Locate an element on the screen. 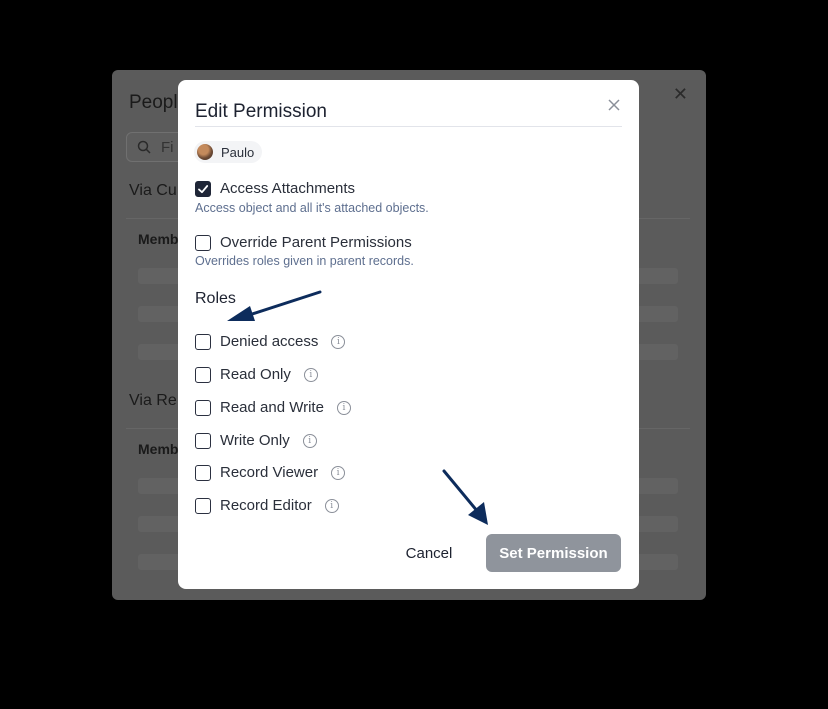 The height and width of the screenshot is (709, 828). role-record-editor: Record Editor i is located at coordinates (267, 505).